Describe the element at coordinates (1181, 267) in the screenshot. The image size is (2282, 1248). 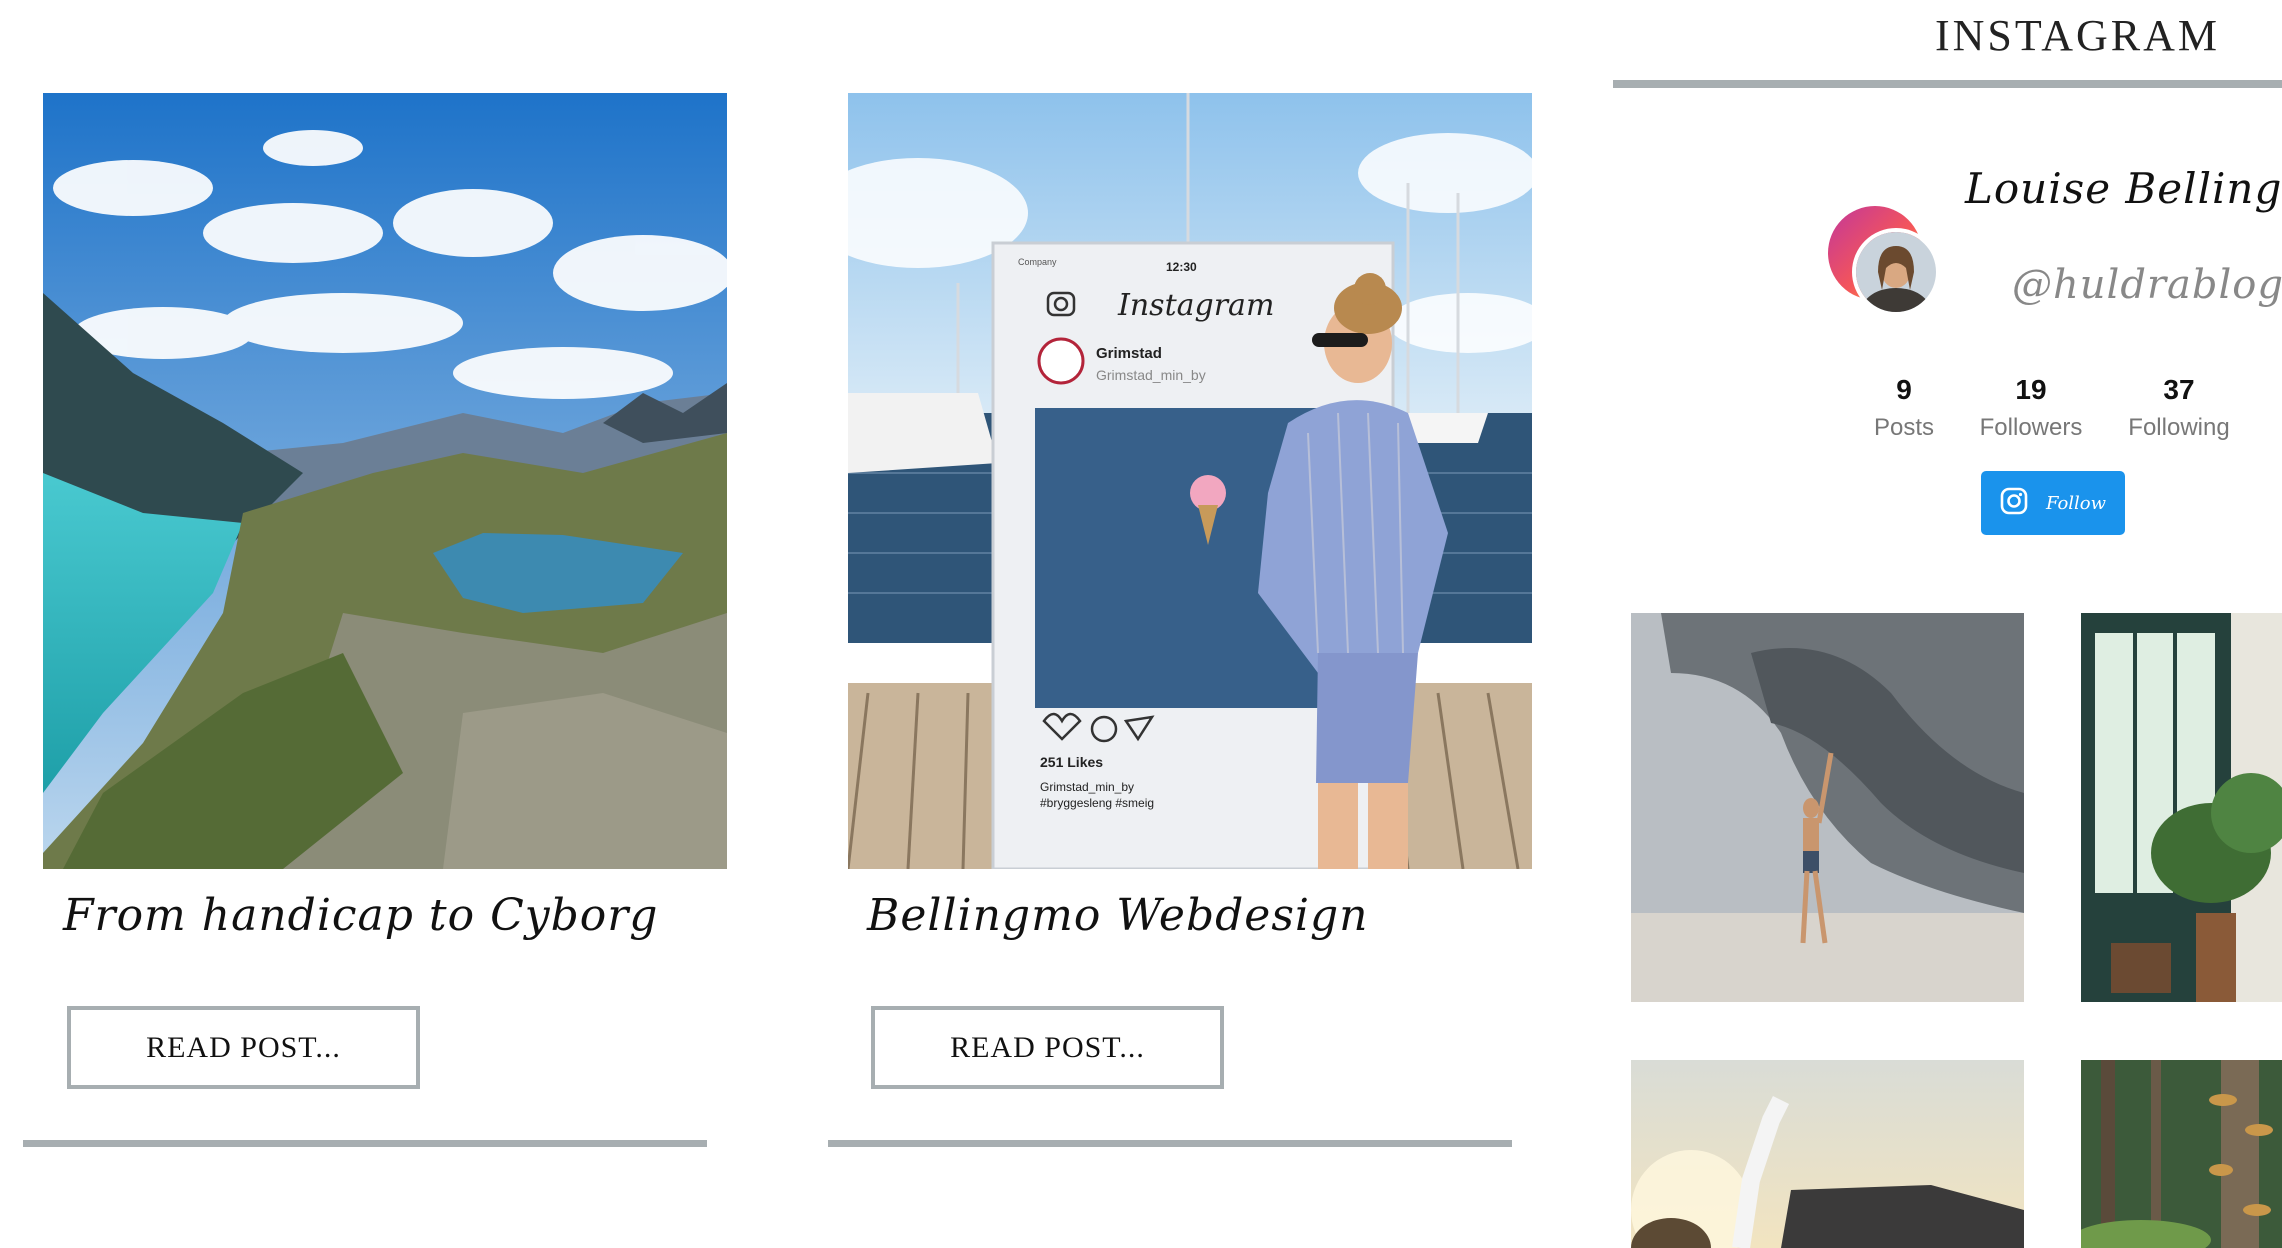
I see `frame-time: 12:30` at that location.